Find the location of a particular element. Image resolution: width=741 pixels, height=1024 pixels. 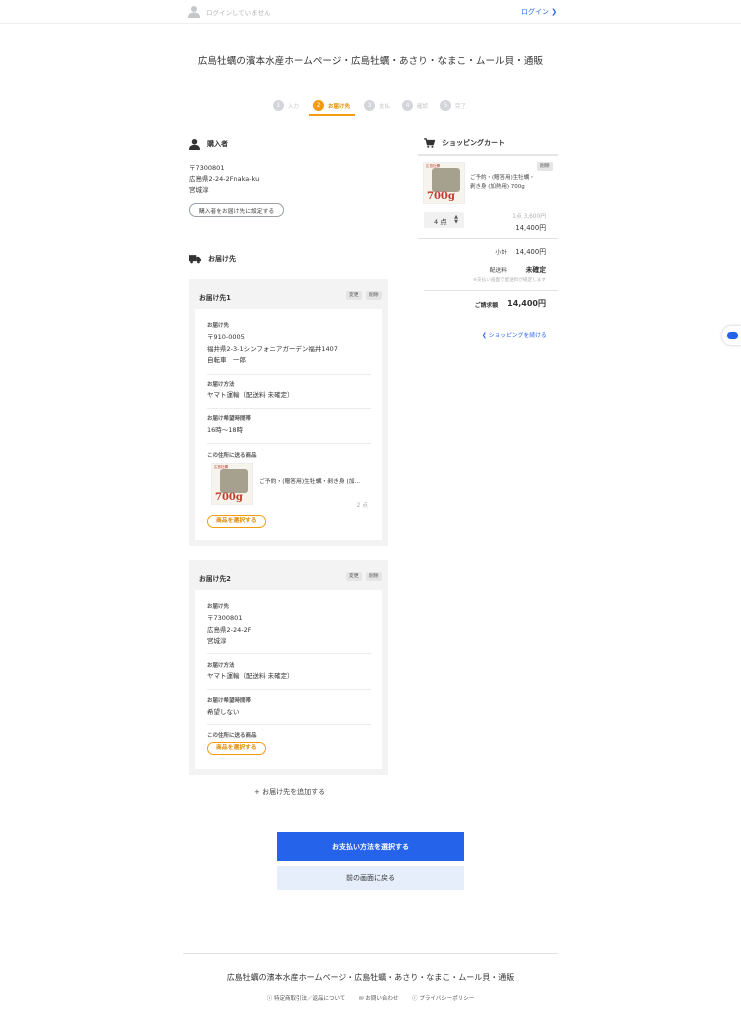

footer-link-legal: ⓘ 特定商取引法／返品について is located at coordinates (306, 999).